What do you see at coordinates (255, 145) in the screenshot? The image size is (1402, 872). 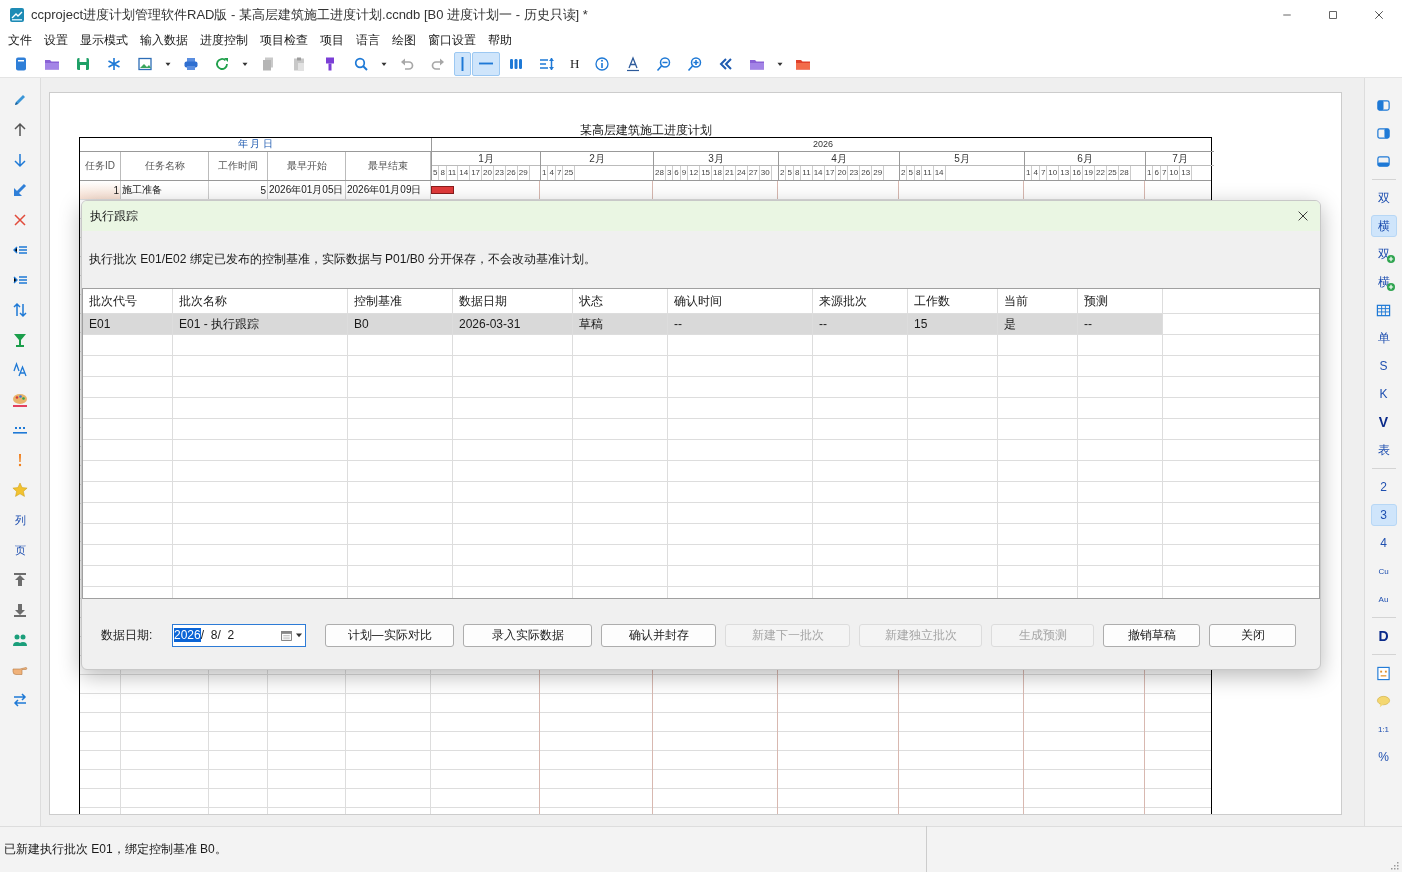 I see `date-header: 年 月 日` at bounding box center [255, 145].